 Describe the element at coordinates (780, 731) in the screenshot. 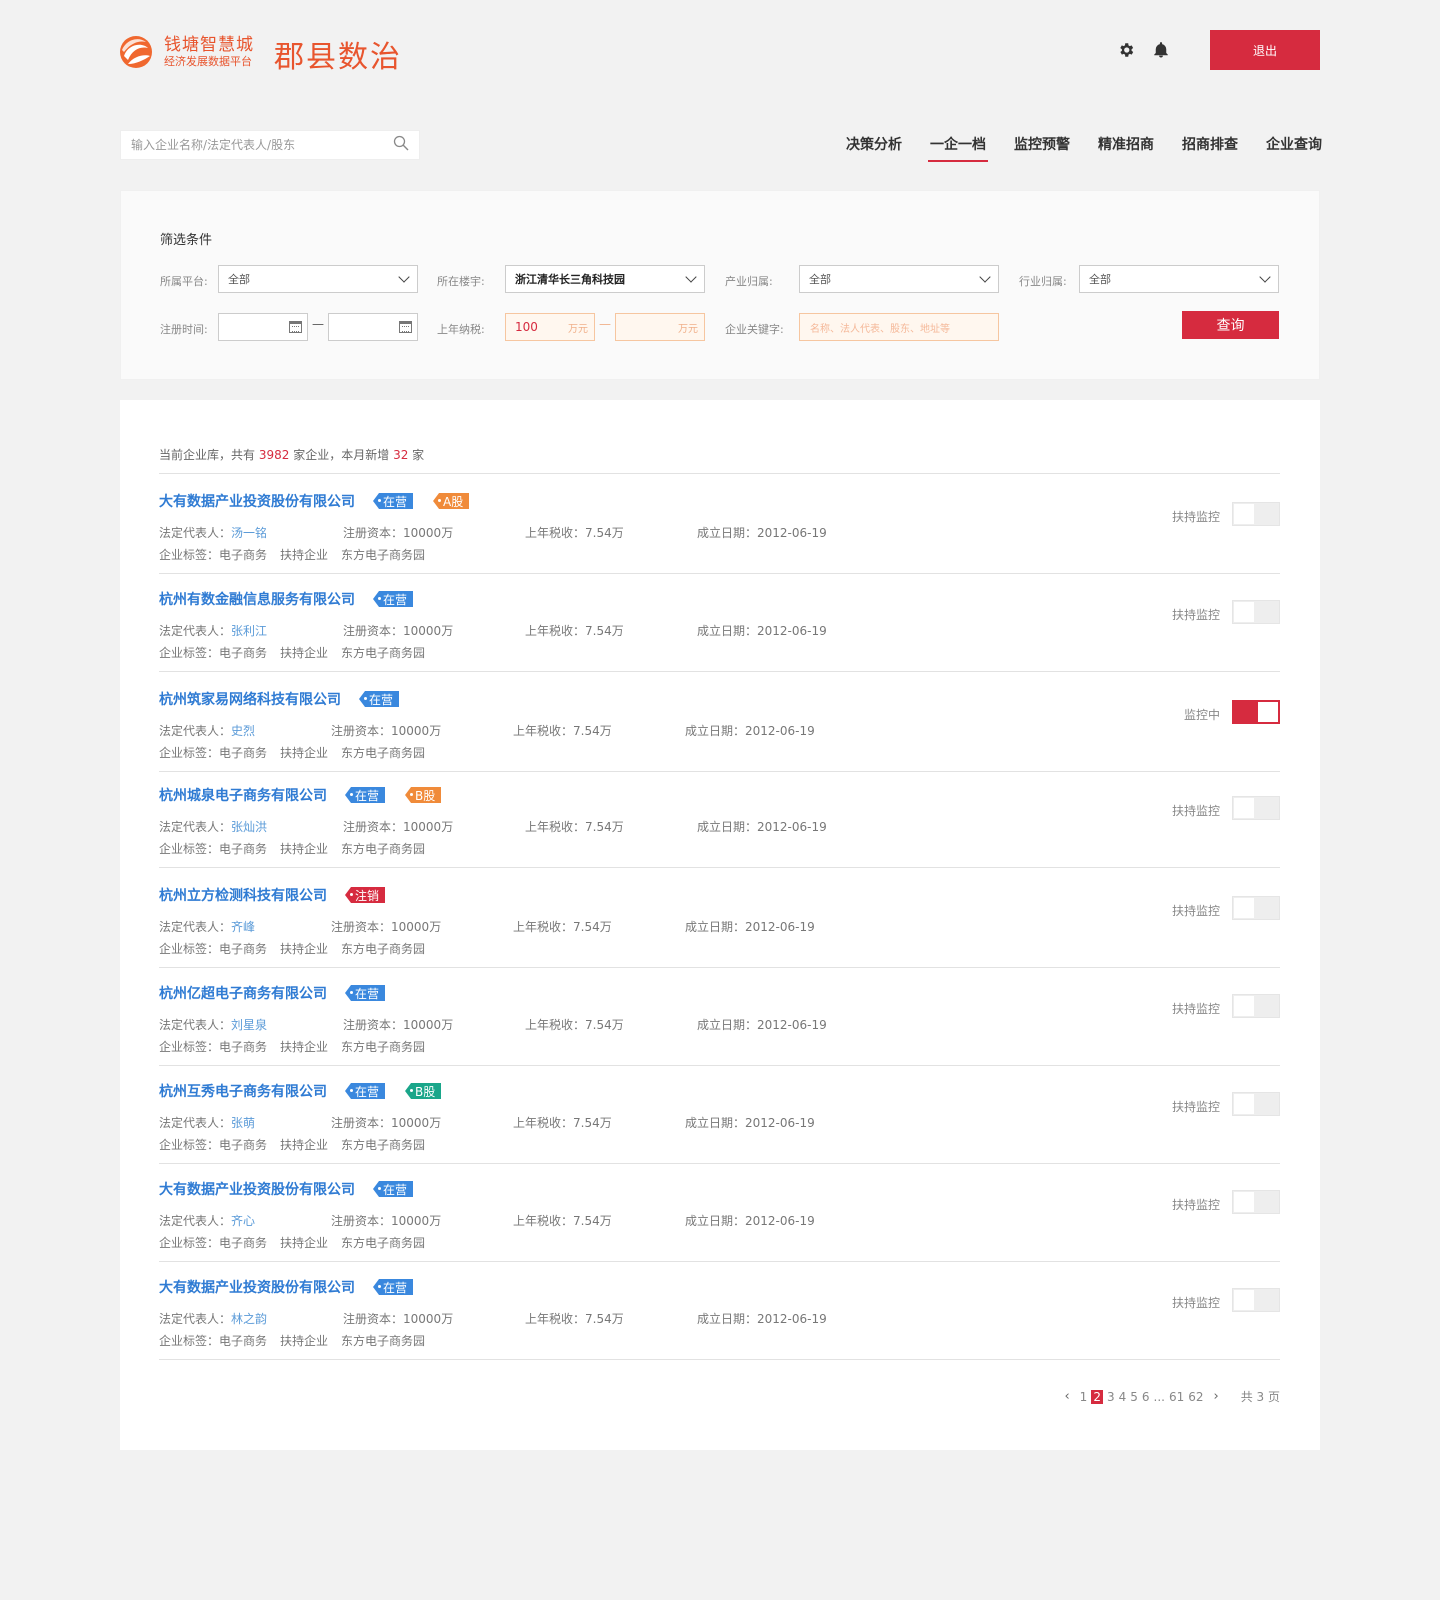

I see `founded-value: 2012-06-19` at that location.